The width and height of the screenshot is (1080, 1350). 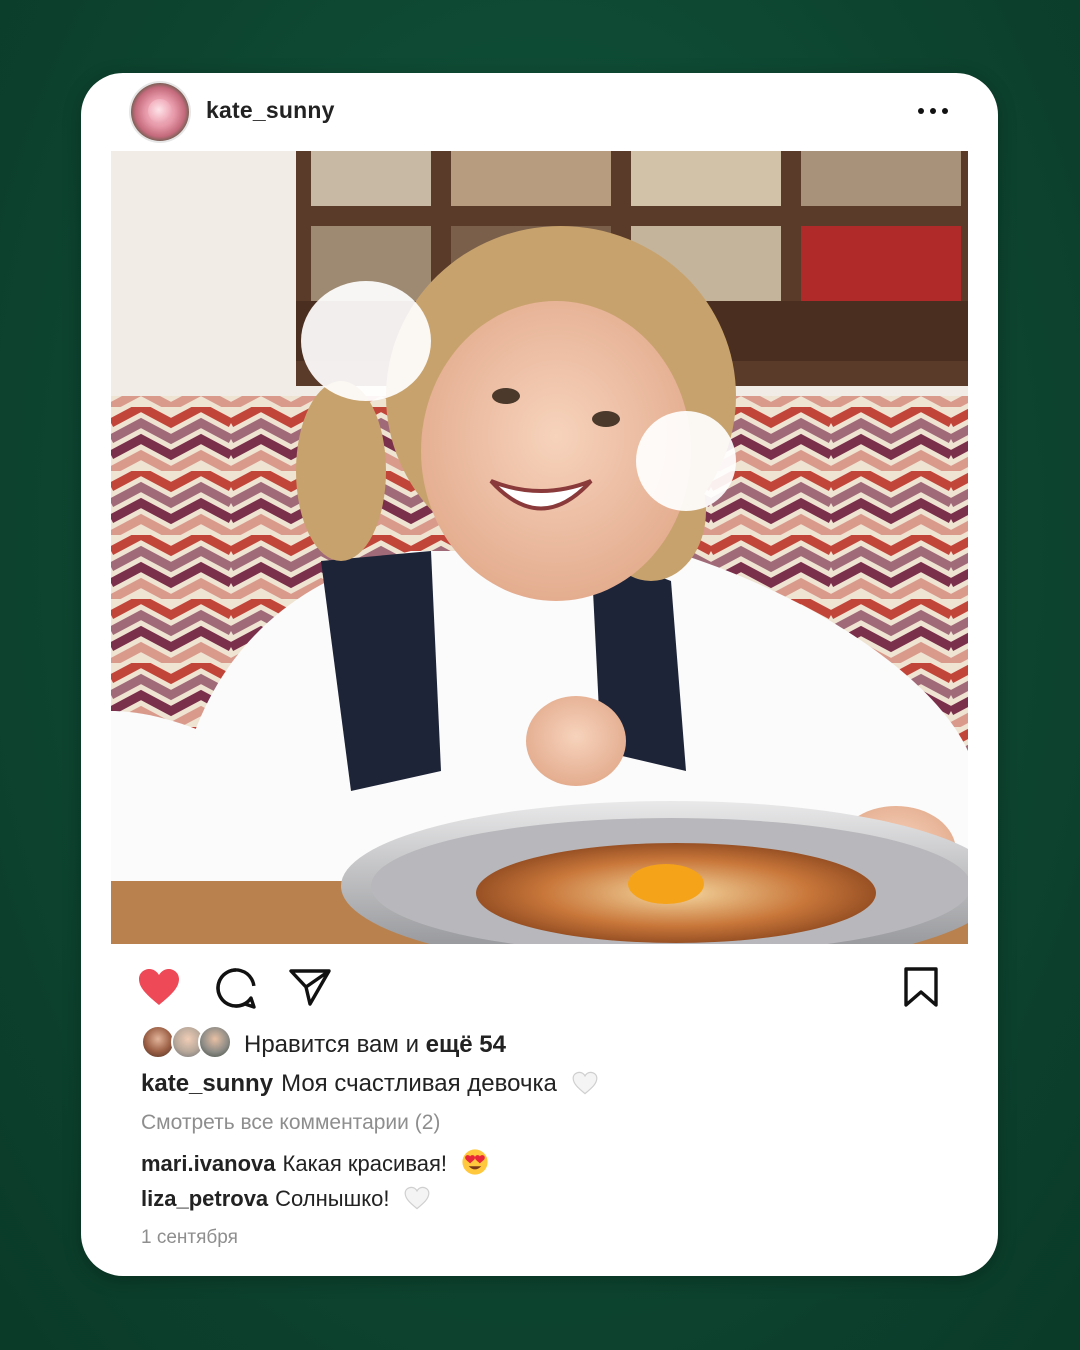 I want to click on likes-prefix: Нравится вам и, so click(x=331, y=1044).